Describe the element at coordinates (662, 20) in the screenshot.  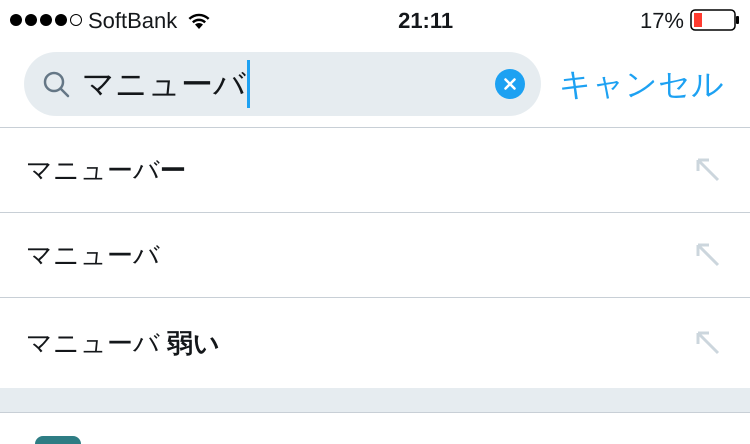
I see `battery-percent: 17%` at that location.